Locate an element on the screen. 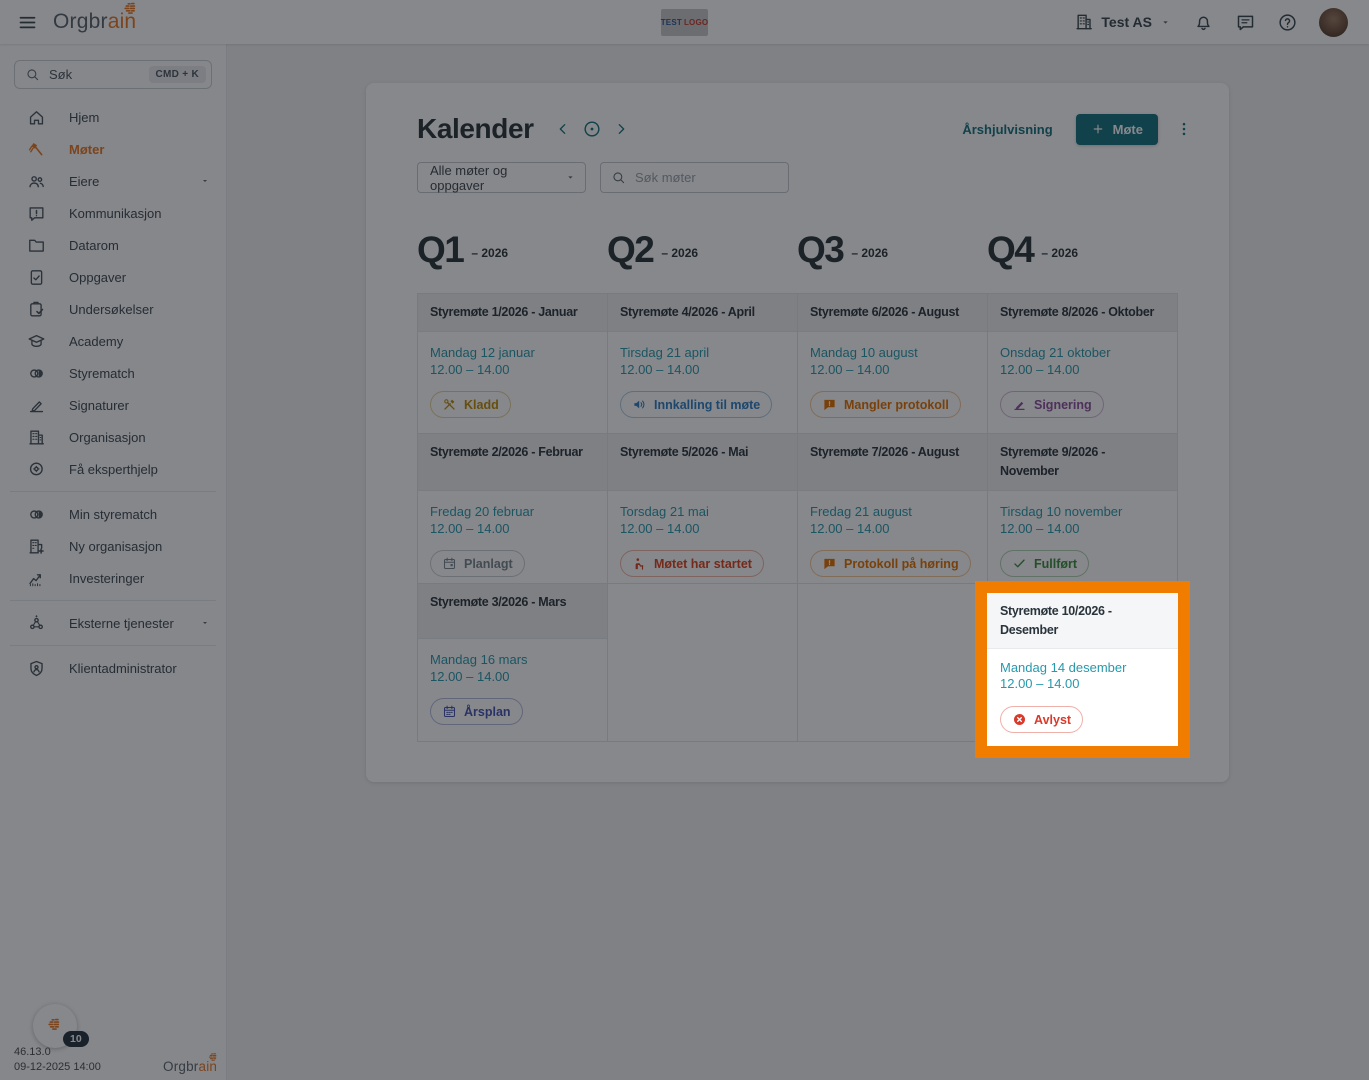 The height and width of the screenshot is (1080, 1369). cancel-icon is located at coordinates (1019, 719).